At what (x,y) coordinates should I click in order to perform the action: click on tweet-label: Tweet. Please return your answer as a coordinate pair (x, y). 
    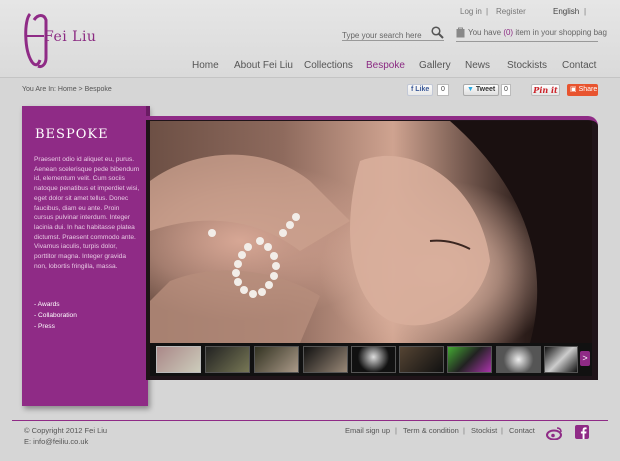
    Looking at the image, I should click on (485, 89).